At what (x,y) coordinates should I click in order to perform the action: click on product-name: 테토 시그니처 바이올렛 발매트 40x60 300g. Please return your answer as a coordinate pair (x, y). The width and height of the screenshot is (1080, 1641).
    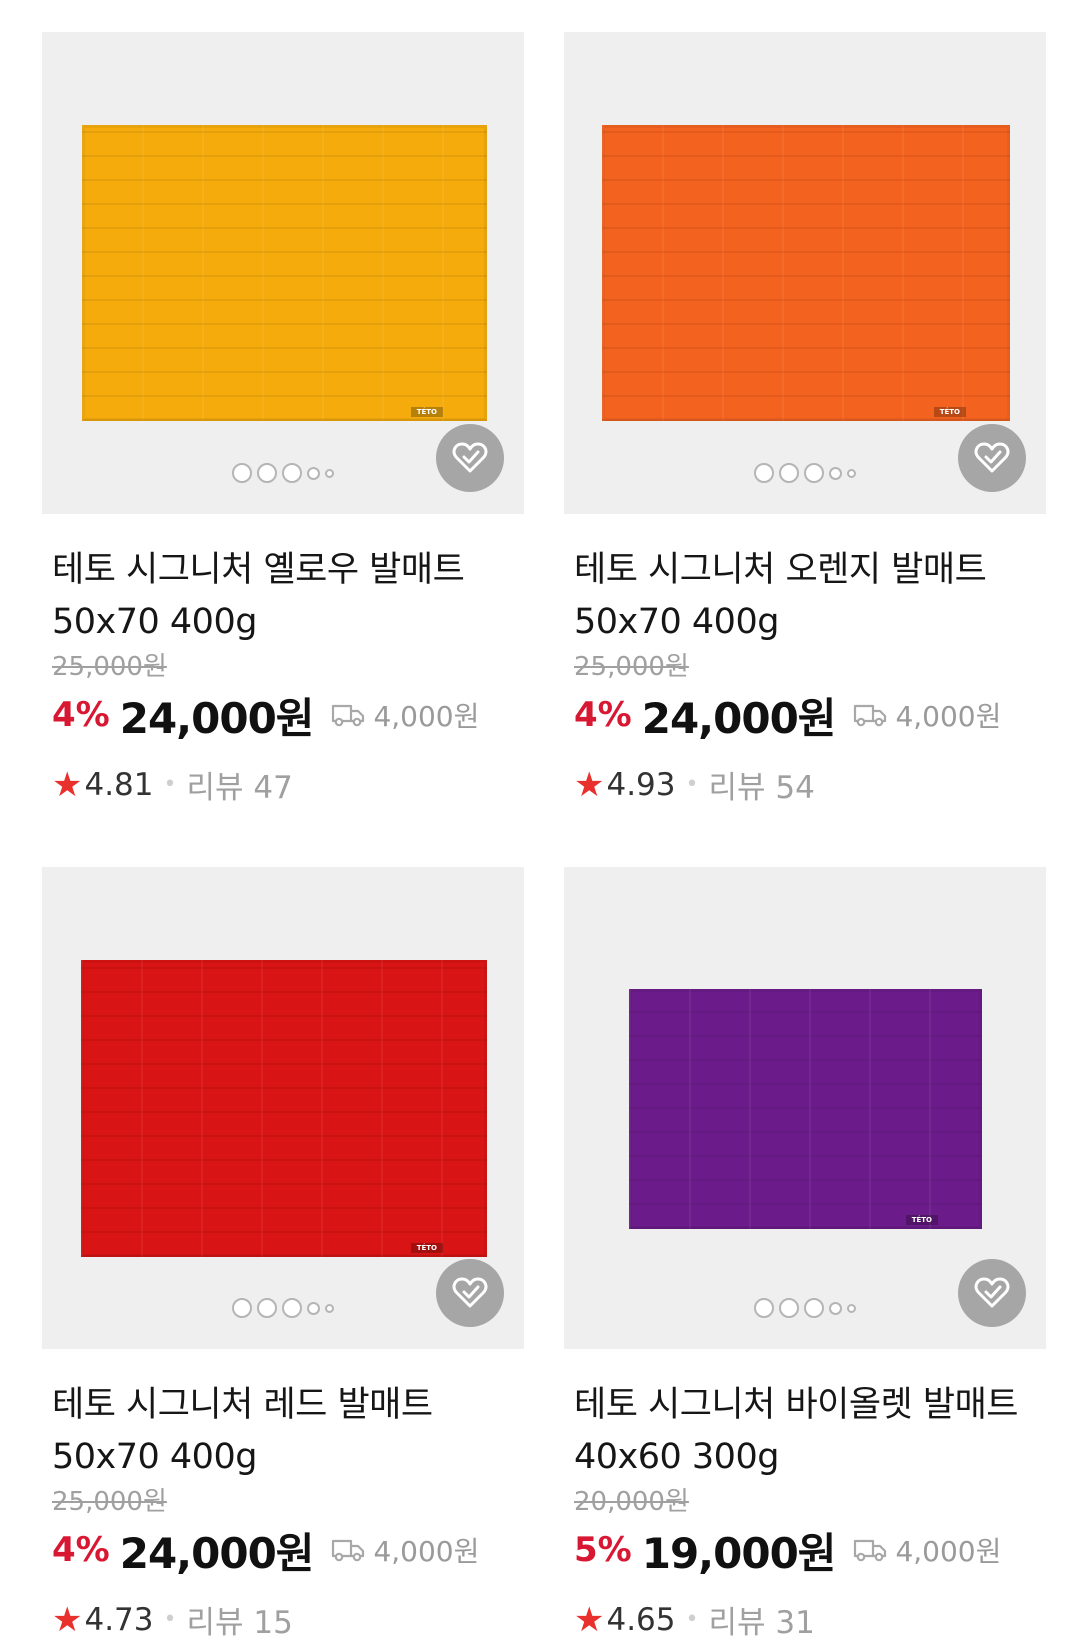
    Looking at the image, I should click on (805, 1431).